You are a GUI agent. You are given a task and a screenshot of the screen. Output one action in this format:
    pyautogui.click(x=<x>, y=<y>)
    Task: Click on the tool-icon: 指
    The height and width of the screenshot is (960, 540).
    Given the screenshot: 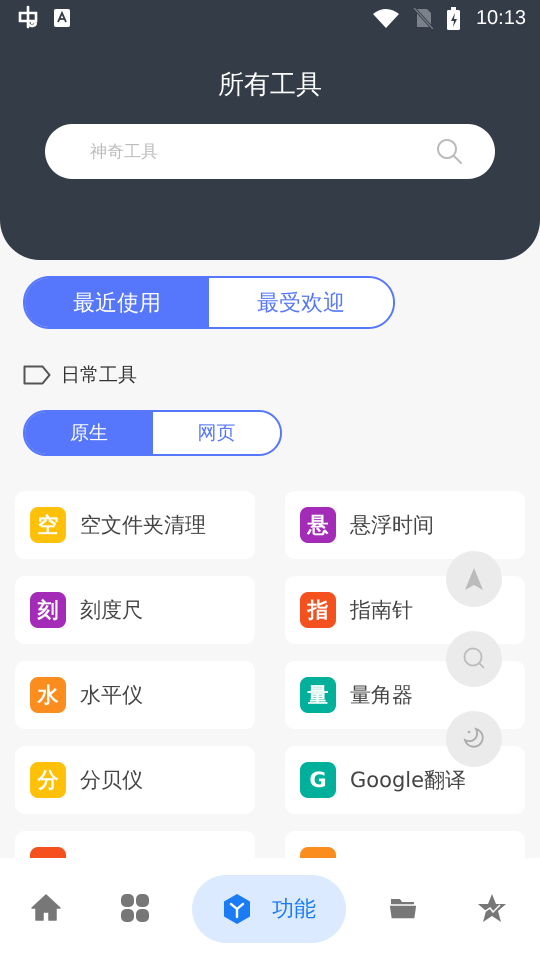 What is the action you would take?
    pyautogui.click(x=318, y=610)
    